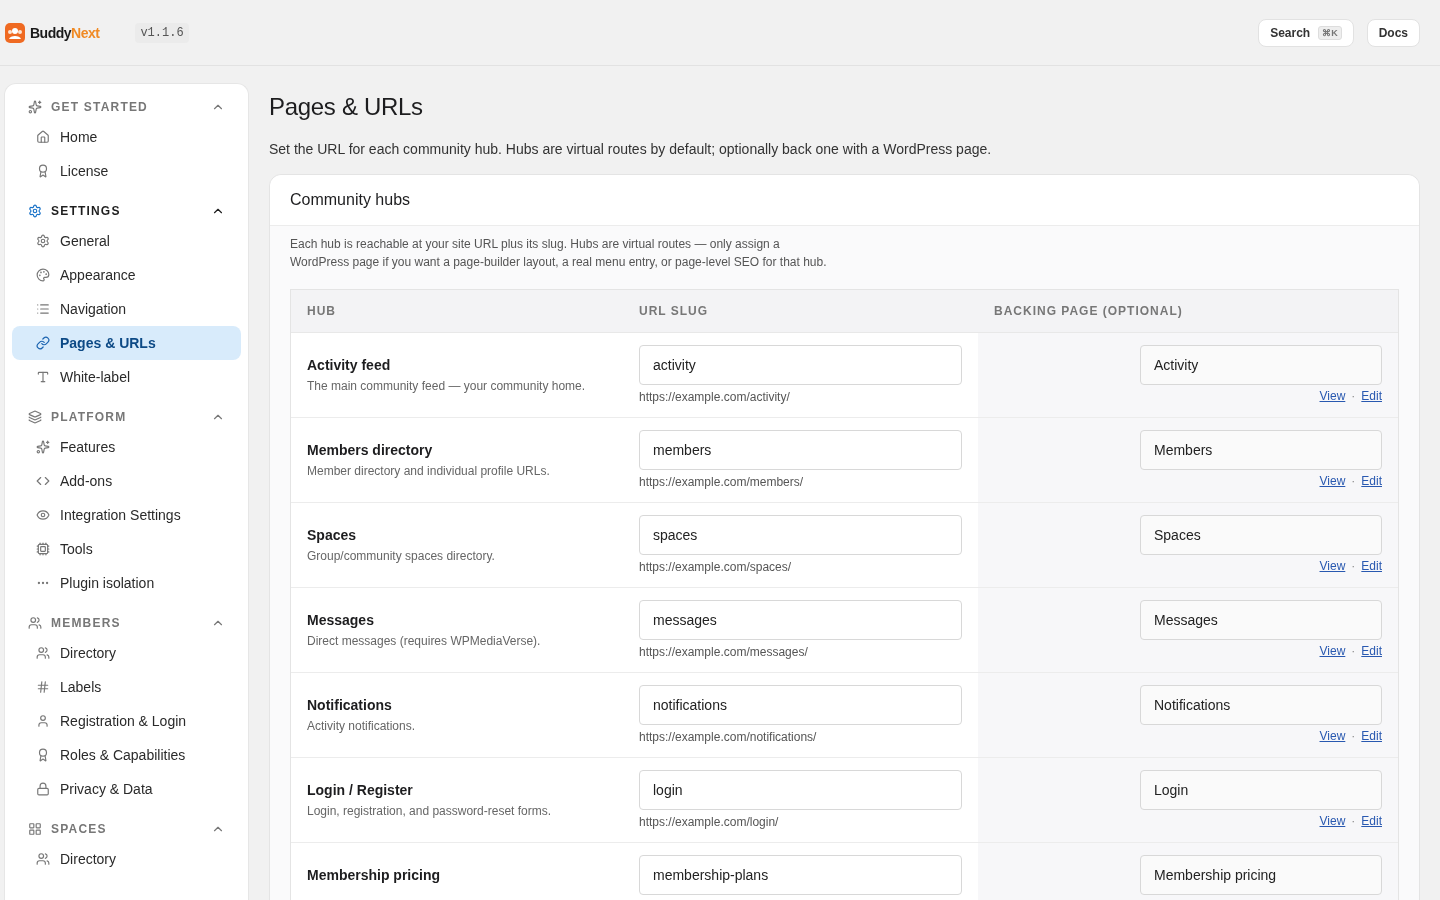  Describe the element at coordinates (65, 32) in the screenshot. I see `logo-text: BuddyNext` at that location.